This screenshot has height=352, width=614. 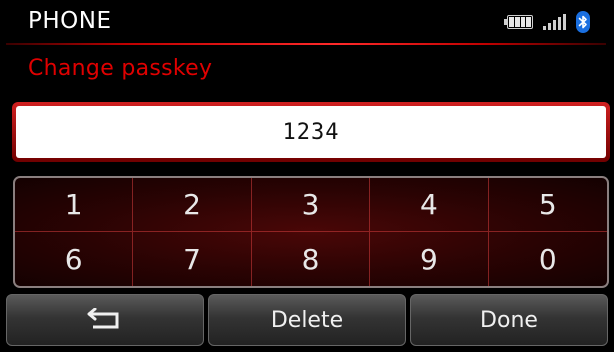 What do you see at coordinates (74, 259) in the screenshot?
I see `key-6: 6` at bounding box center [74, 259].